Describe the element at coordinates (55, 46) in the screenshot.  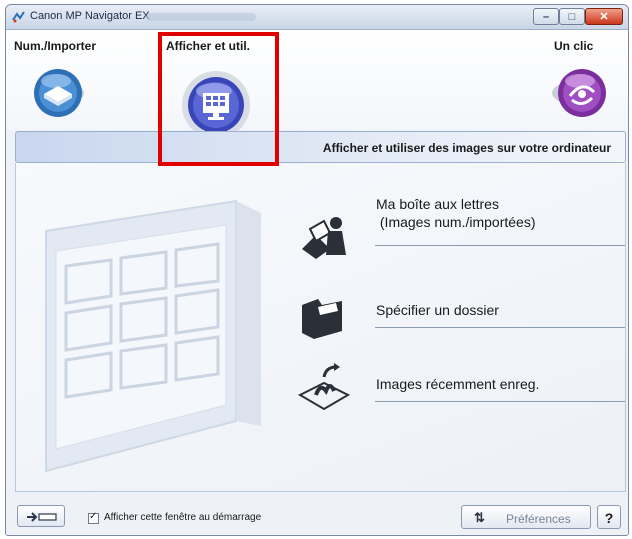
I see `nav-label-scan-import: Num./Importer` at that location.